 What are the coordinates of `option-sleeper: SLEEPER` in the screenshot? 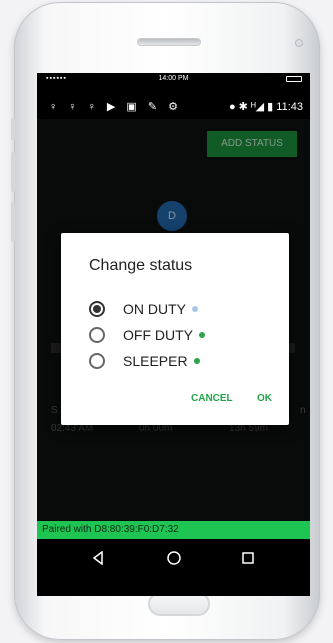 It's located at (144, 361).